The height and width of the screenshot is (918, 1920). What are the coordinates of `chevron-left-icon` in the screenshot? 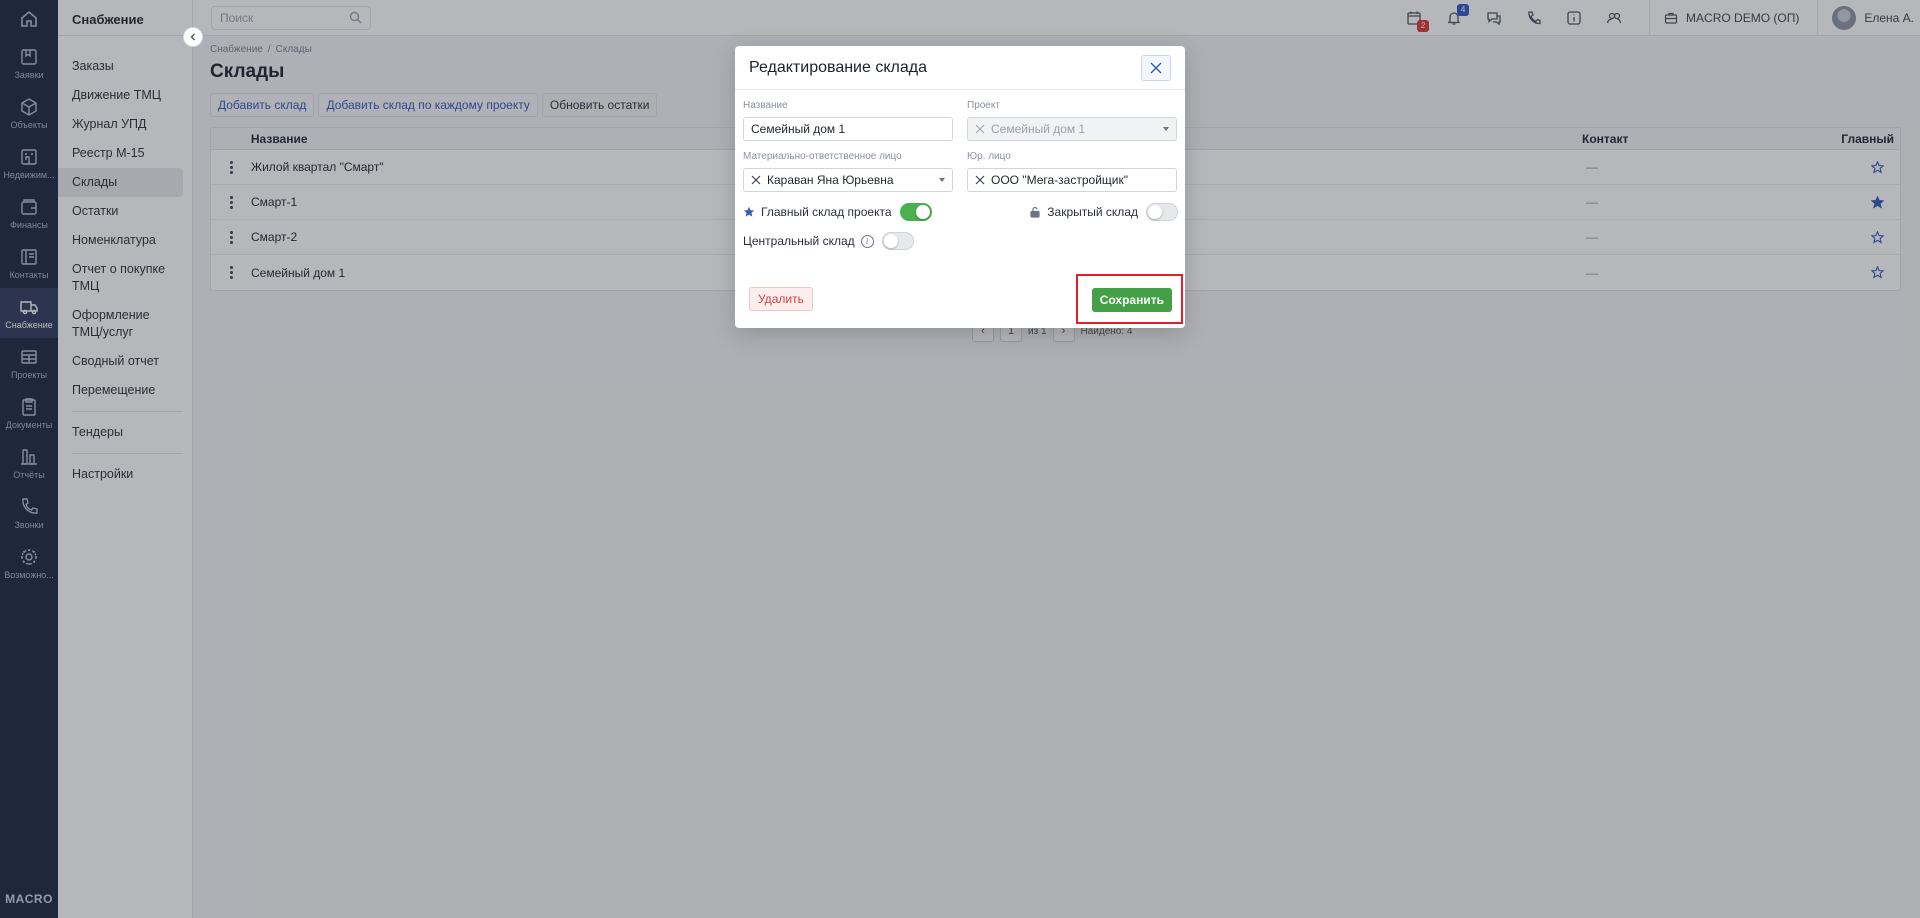 It's located at (192, 37).